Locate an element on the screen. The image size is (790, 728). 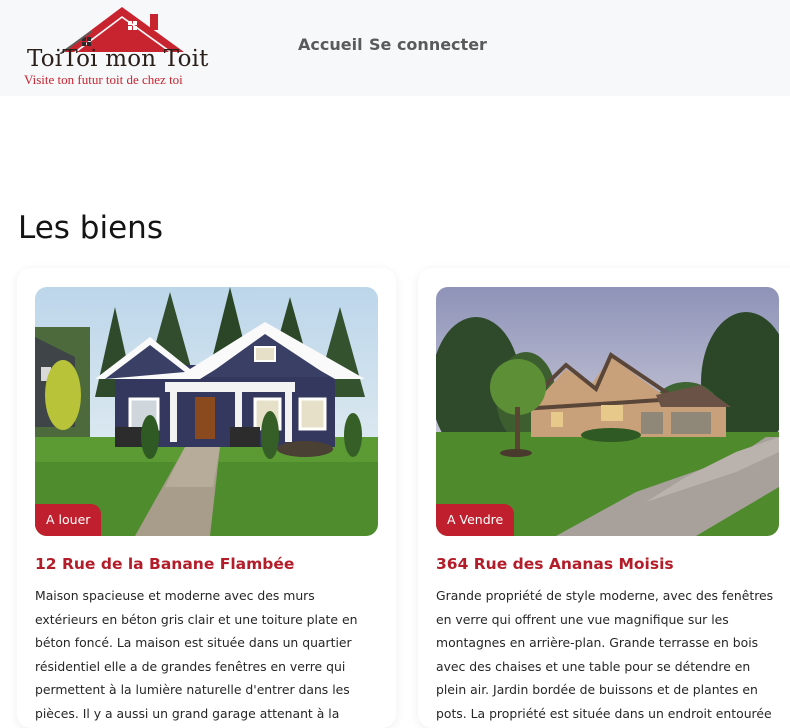
property-photo: A louer is located at coordinates (206, 411).